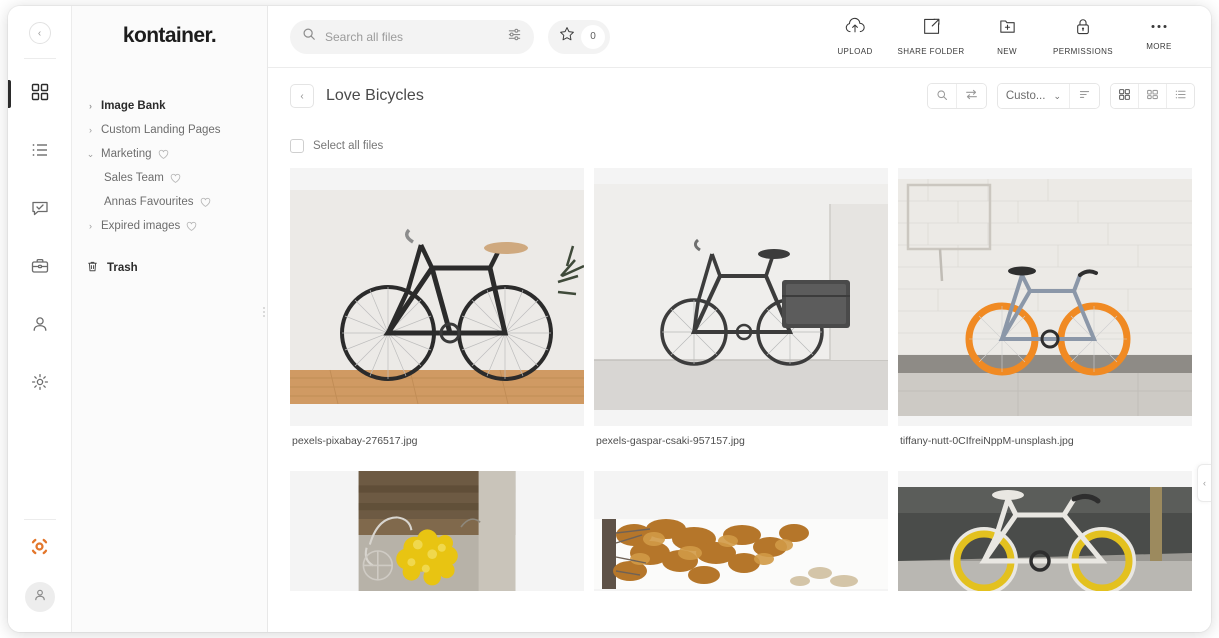  Describe the element at coordinates (348, 146) in the screenshot. I see `select-all-label: Select all files` at that location.